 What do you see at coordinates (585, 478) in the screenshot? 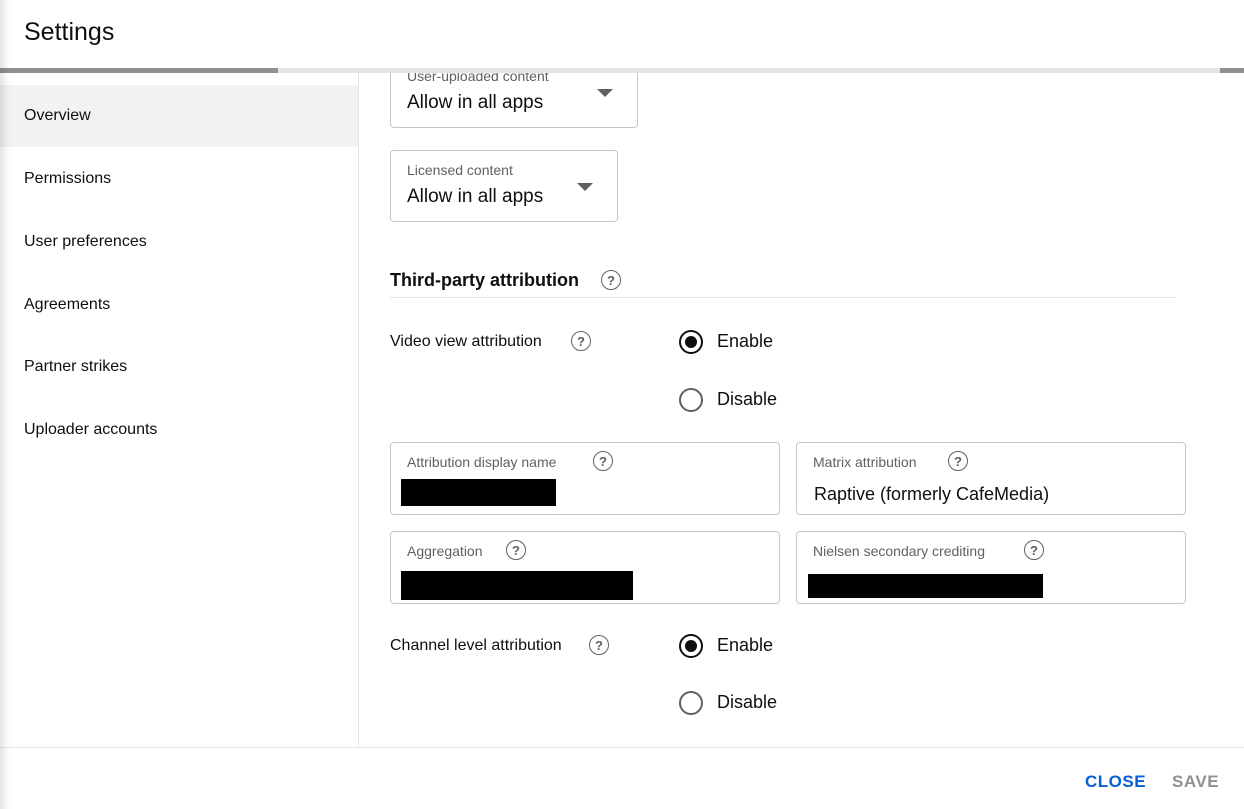
I see `attribution-display-name-field: Attribution display name ?` at bounding box center [585, 478].